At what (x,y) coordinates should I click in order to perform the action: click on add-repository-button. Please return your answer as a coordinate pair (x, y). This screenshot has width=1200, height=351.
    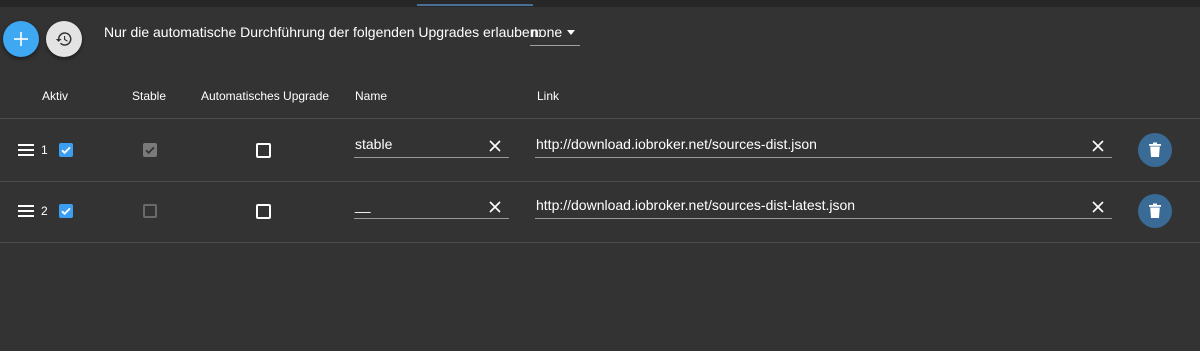
    Looking at the image, I should click on (21, 39).